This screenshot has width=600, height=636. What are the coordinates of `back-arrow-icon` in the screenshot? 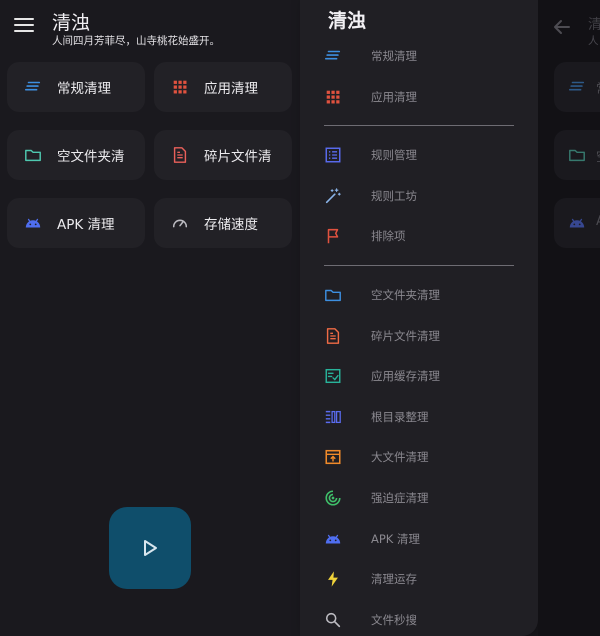 It's located at (562, 27).